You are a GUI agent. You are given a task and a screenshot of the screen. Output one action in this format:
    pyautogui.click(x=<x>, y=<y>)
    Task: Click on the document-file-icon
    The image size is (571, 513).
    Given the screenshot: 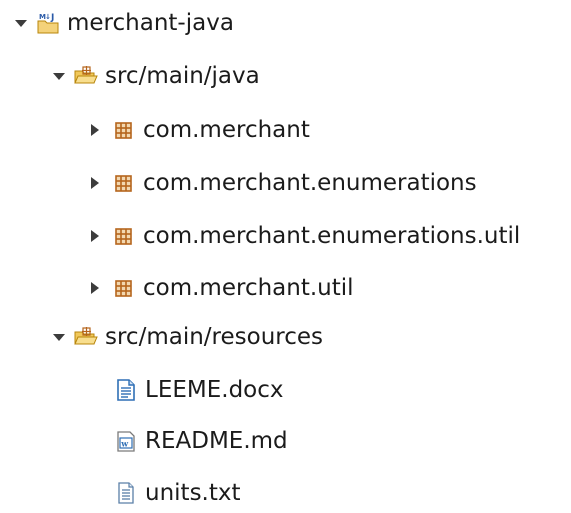 What is the action you would take?
    pyautogui.click(x=126, y=390)
    